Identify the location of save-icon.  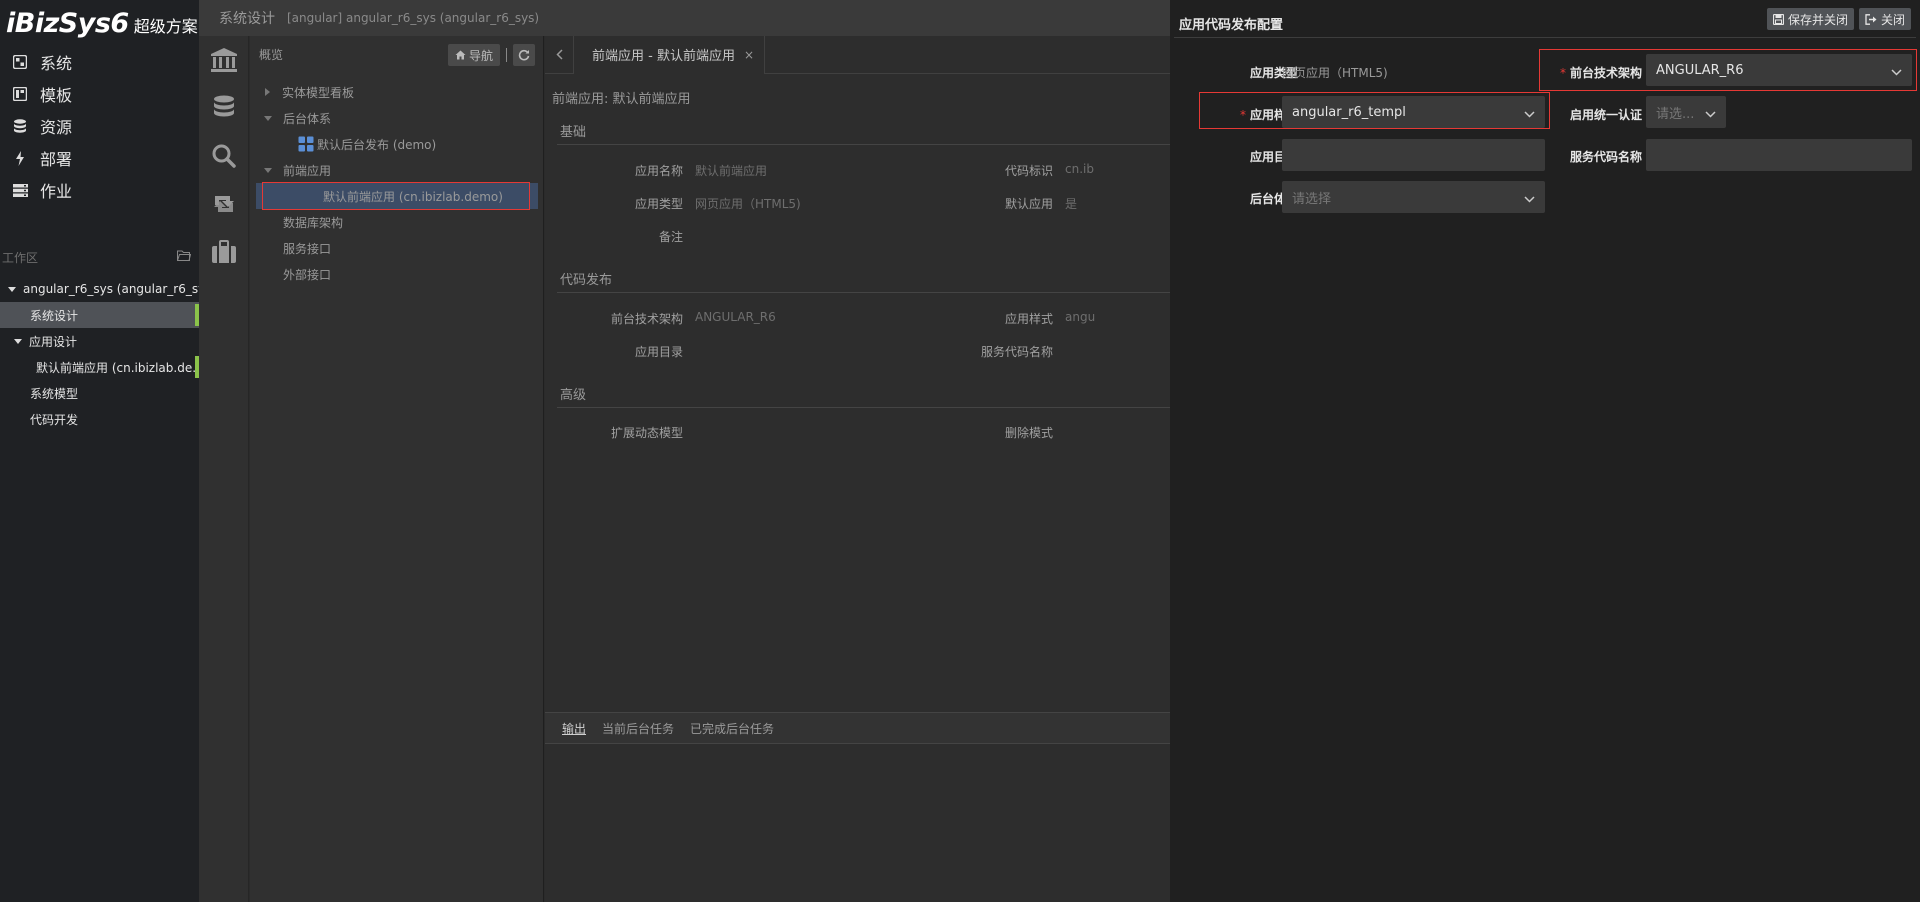
(1778, 19).